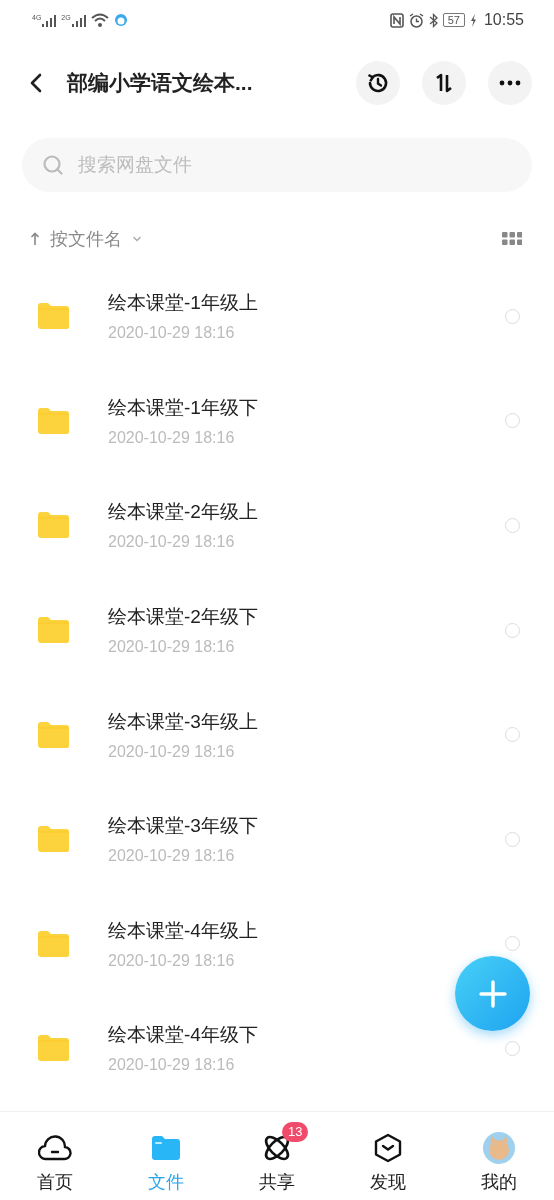 Image resolution: width=554 pixels, height=1200 pixels. I want to click on folder-row: 绘本课堂-3年级上 2020-10-29 18:16, so click(277, 734).